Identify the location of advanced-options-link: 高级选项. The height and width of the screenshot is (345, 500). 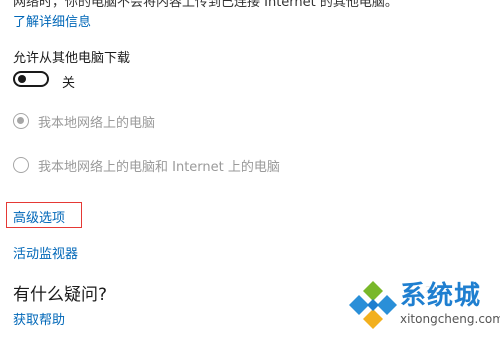
(39, 216).